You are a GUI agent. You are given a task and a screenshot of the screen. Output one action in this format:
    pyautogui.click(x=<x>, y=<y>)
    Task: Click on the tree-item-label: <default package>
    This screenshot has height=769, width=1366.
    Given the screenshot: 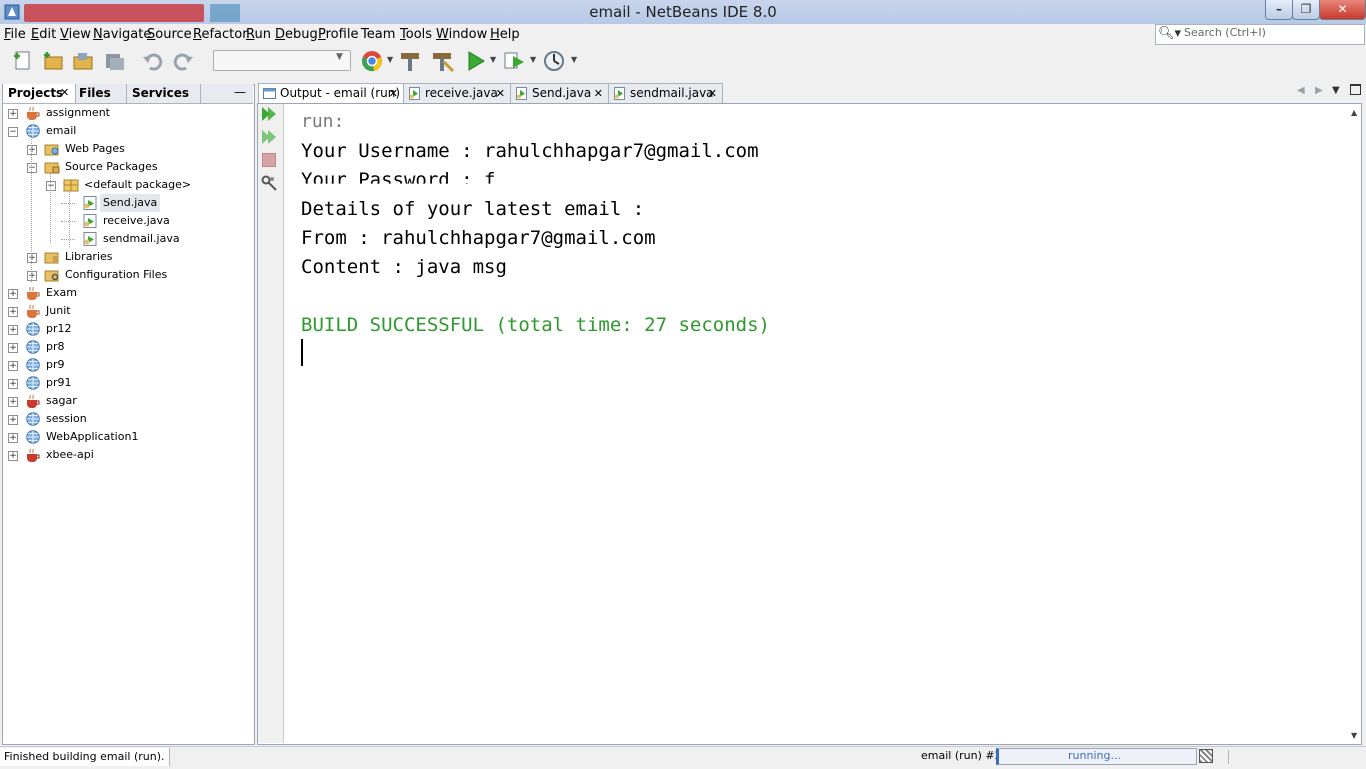 What is the action you would take?
    pyautogui.click(x=138, y=184)
    